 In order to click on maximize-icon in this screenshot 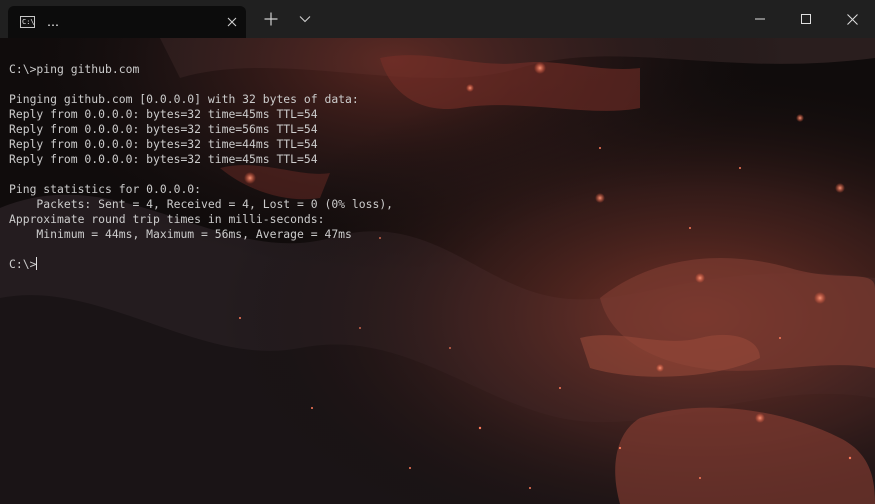, I will do `click(806, 19)`.